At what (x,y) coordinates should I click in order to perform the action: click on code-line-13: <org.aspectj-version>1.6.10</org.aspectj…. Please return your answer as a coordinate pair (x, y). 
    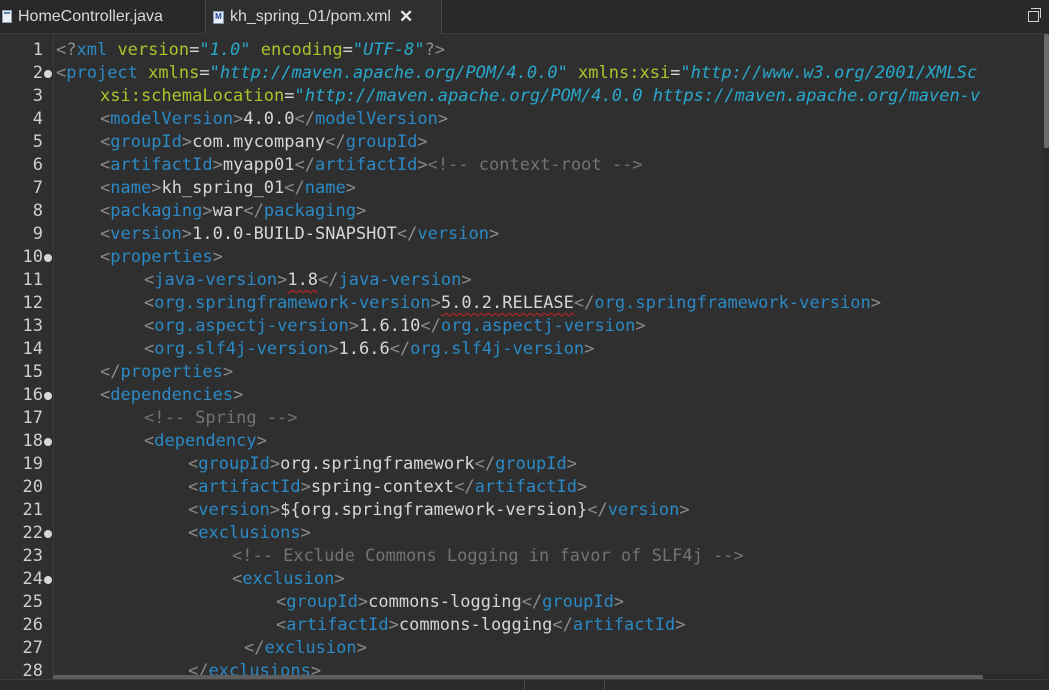
    Looking at the image, I should click on (395, 326).